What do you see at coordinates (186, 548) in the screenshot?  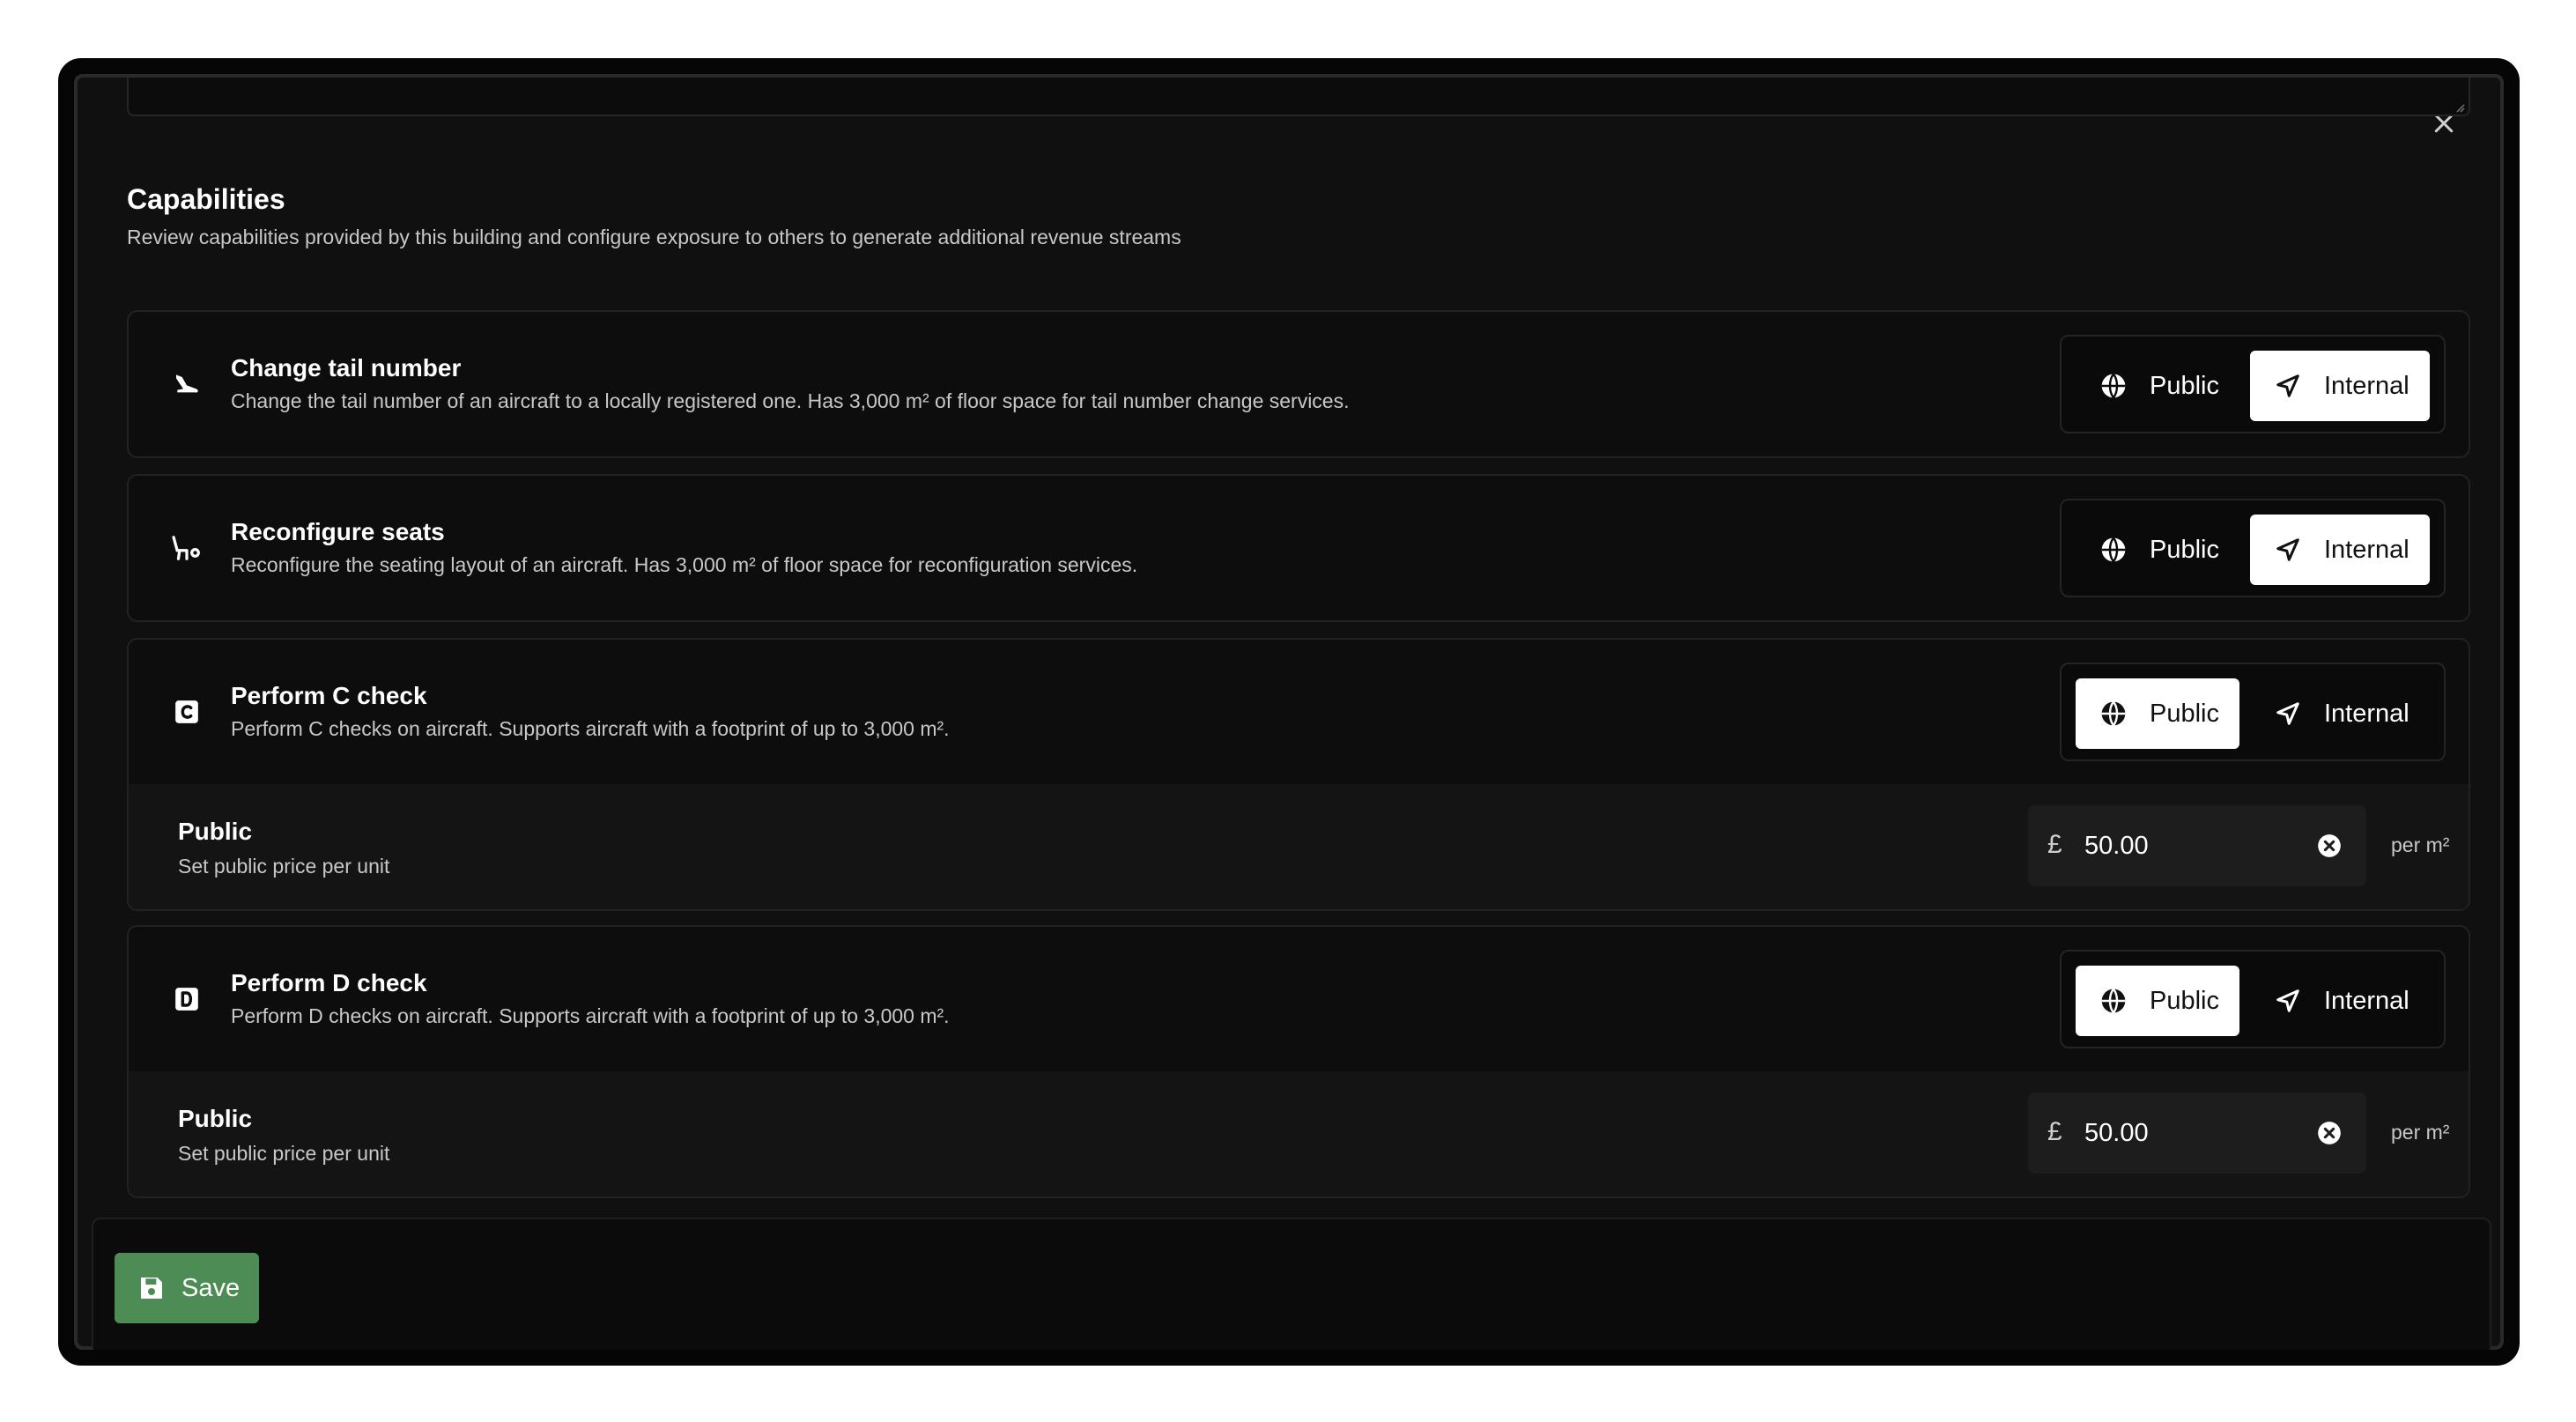 I see `seat-settings-icon` at bounding box center [186, 548].